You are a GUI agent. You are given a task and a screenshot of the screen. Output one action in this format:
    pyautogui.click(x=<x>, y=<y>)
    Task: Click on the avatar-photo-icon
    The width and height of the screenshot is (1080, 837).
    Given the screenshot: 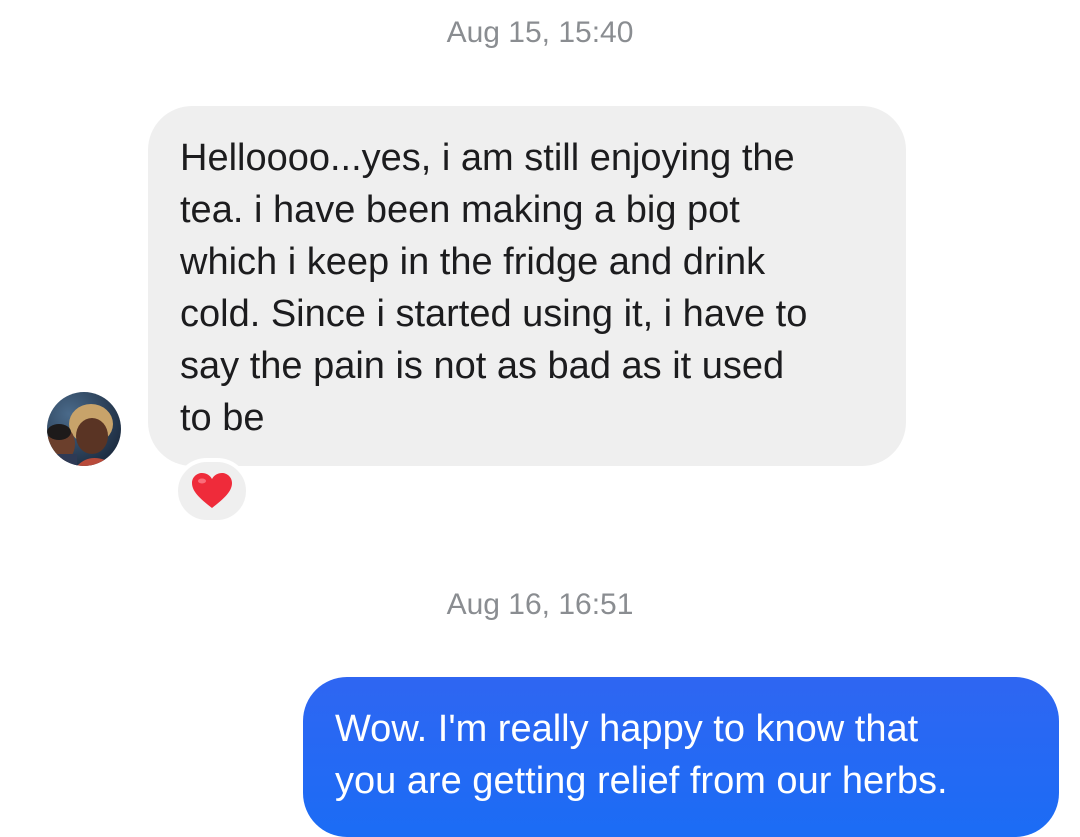 What is the action you would take?
    pyautogui.click(x=84, y=429)
    